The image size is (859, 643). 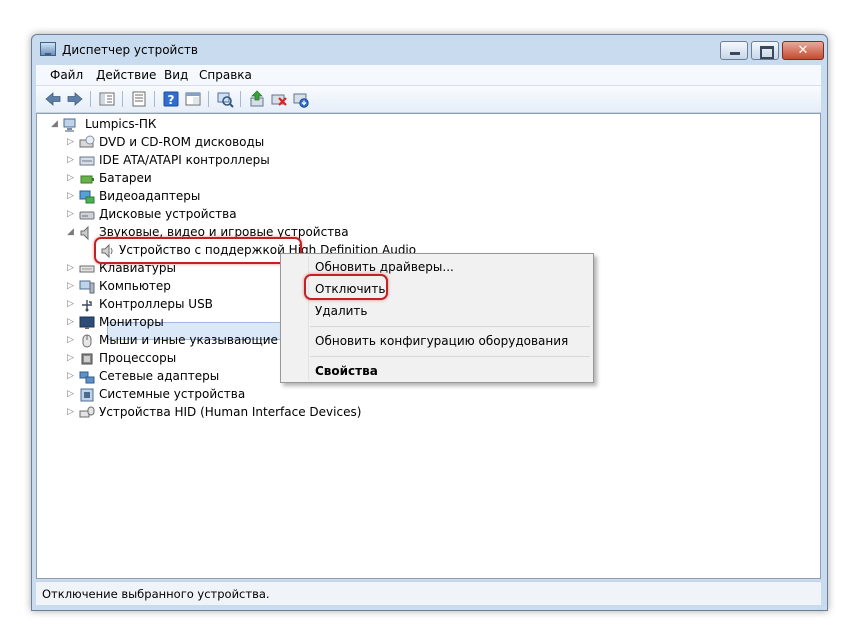 I want to click on close-icon: ✕, so click(x=803, y=50).